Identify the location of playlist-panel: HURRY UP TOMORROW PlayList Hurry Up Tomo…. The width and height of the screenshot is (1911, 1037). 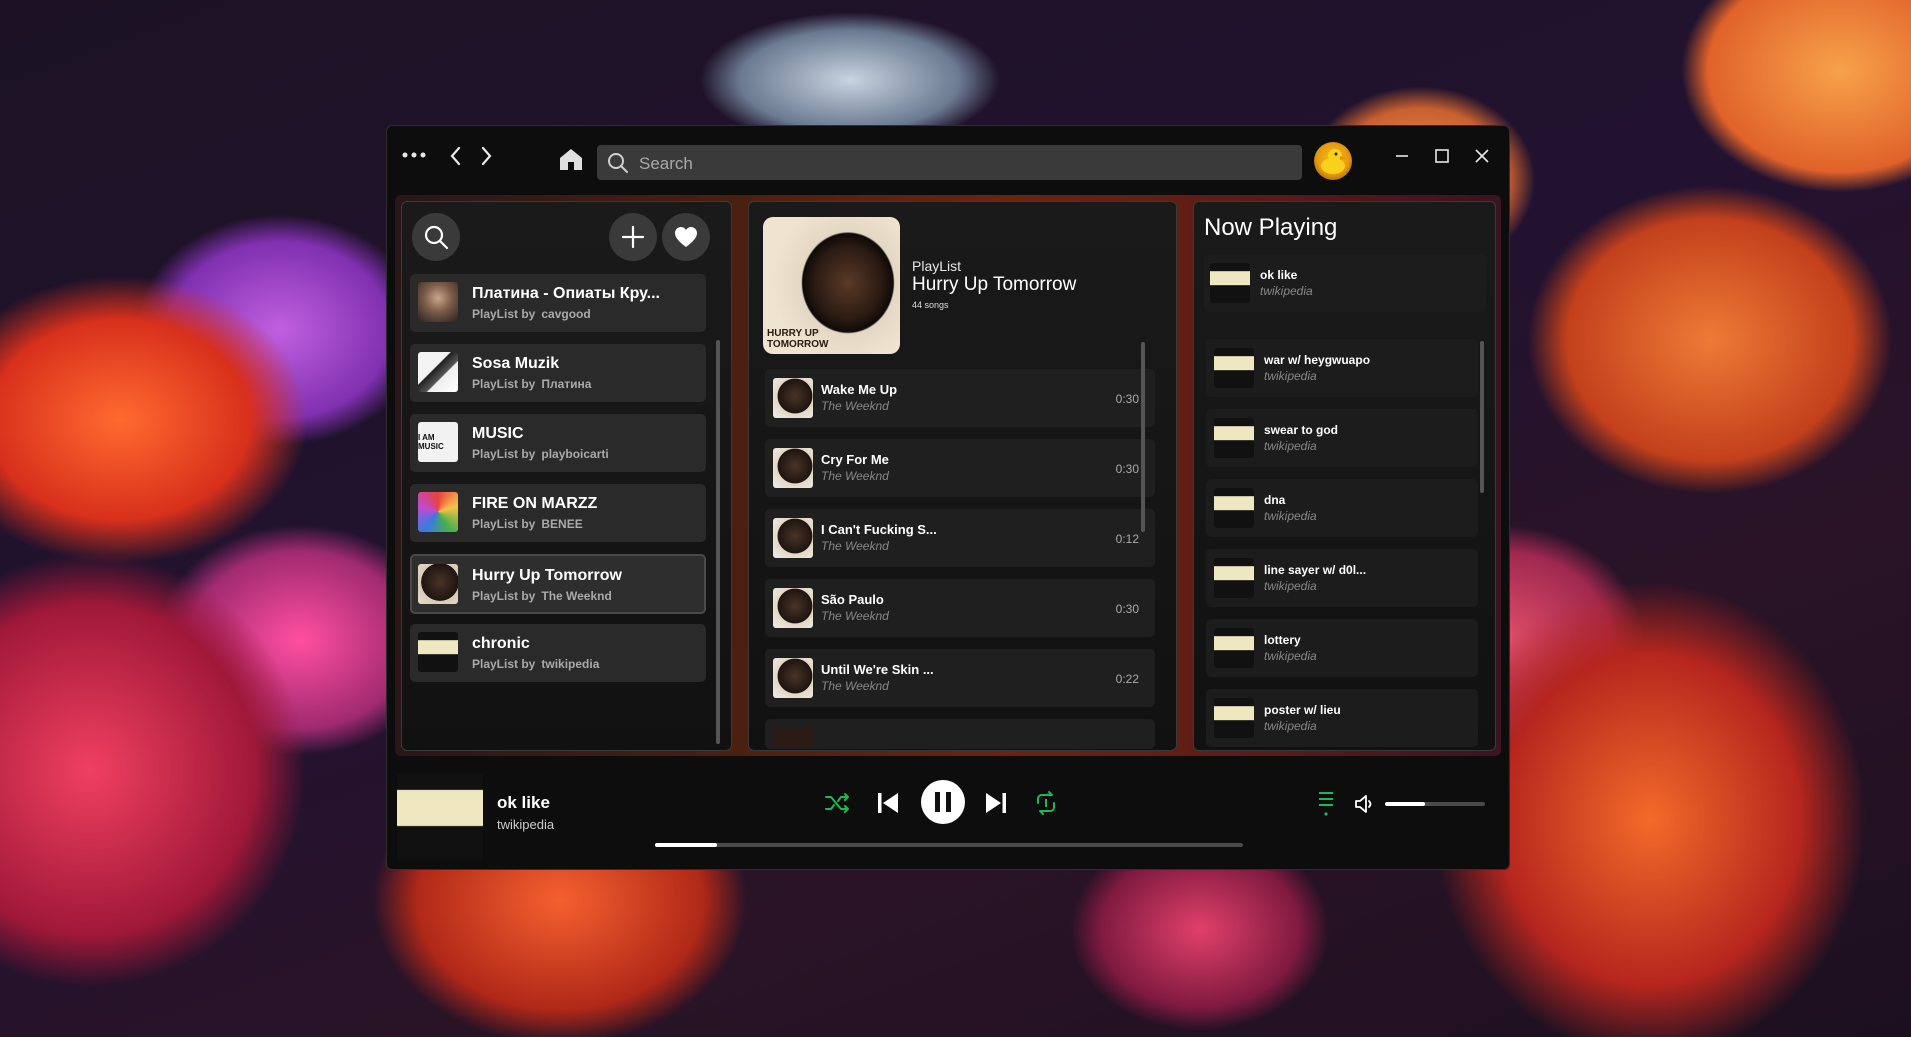
(962, 476).